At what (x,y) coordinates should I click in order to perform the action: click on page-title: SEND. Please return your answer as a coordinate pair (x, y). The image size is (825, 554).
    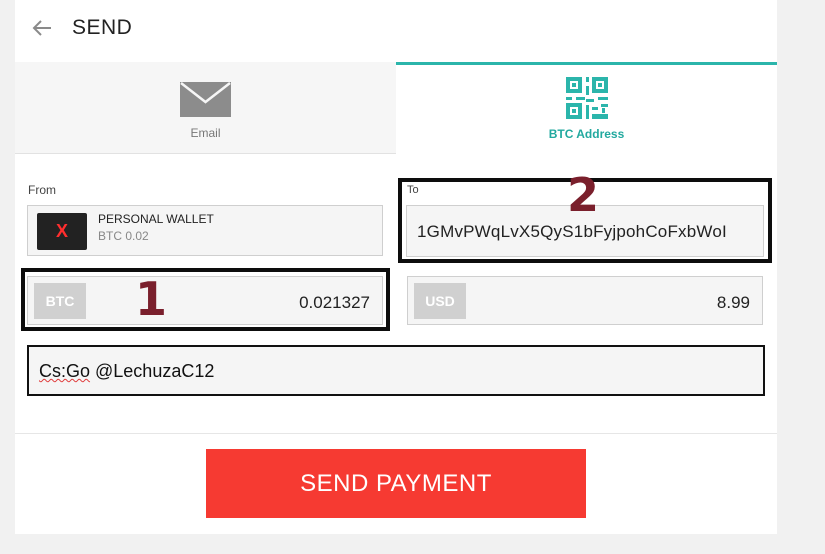
    Looking at the image, I should click on (102, 27).